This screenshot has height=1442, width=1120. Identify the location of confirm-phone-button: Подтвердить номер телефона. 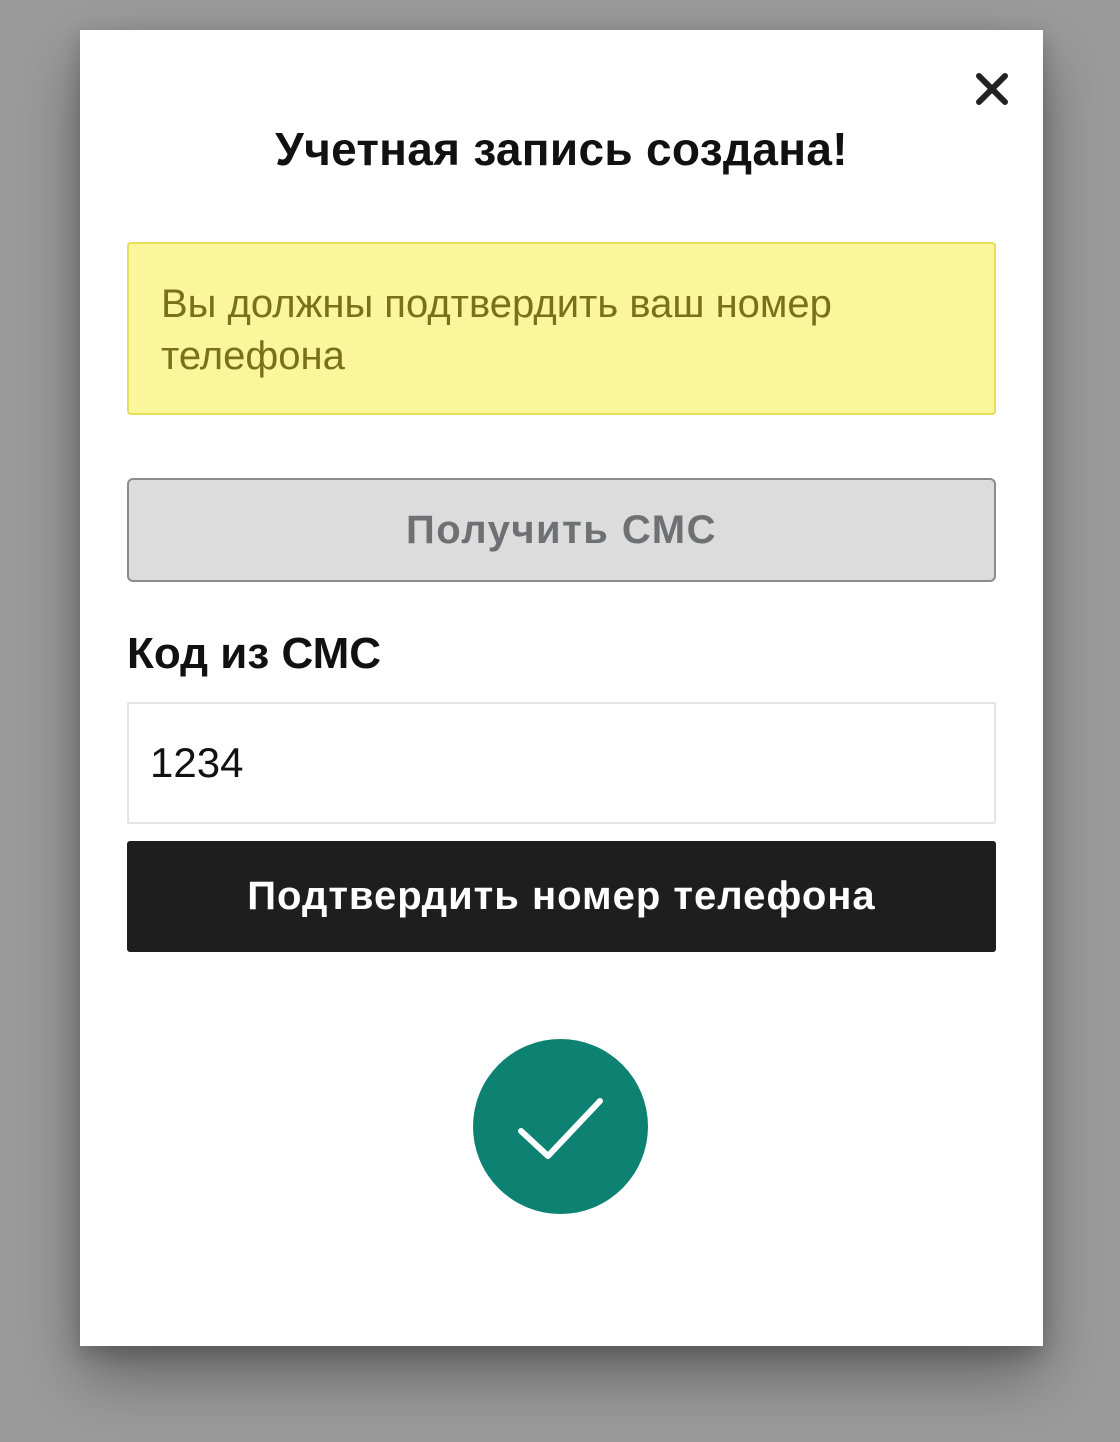
(561, 896).